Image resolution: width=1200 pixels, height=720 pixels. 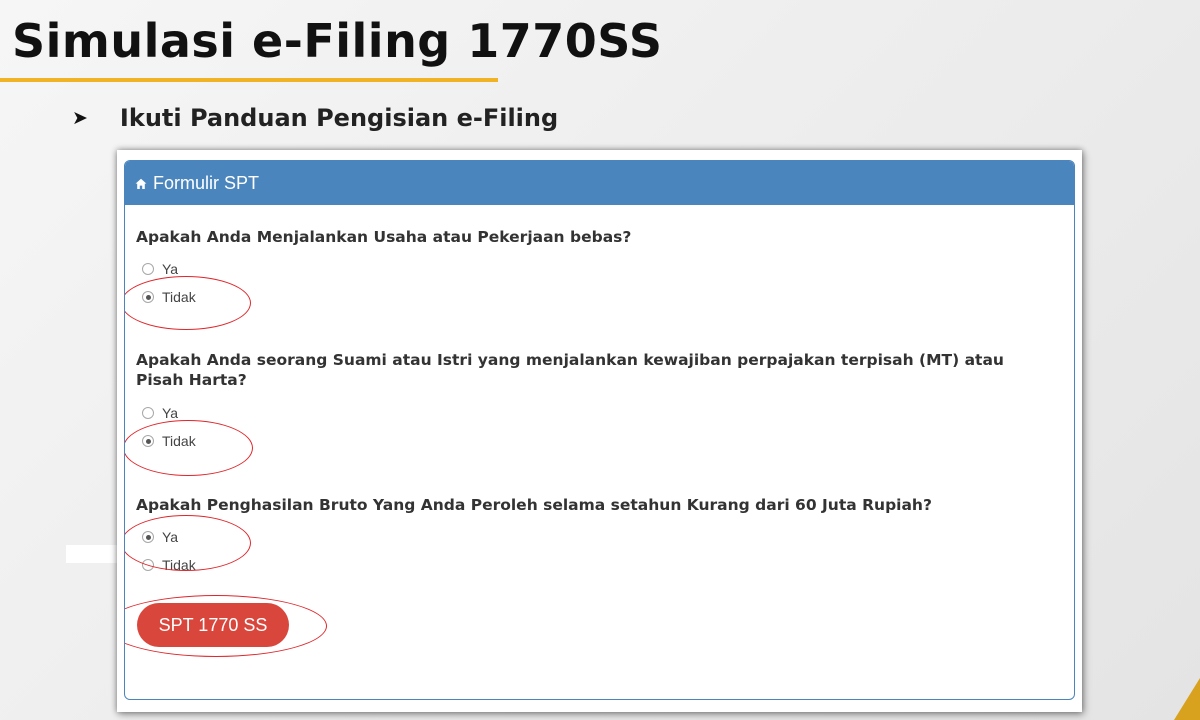 What do you see at coordinates (94, 554) in the screenshot?
I see `decorative-bar` at bounding box center [94, 554].